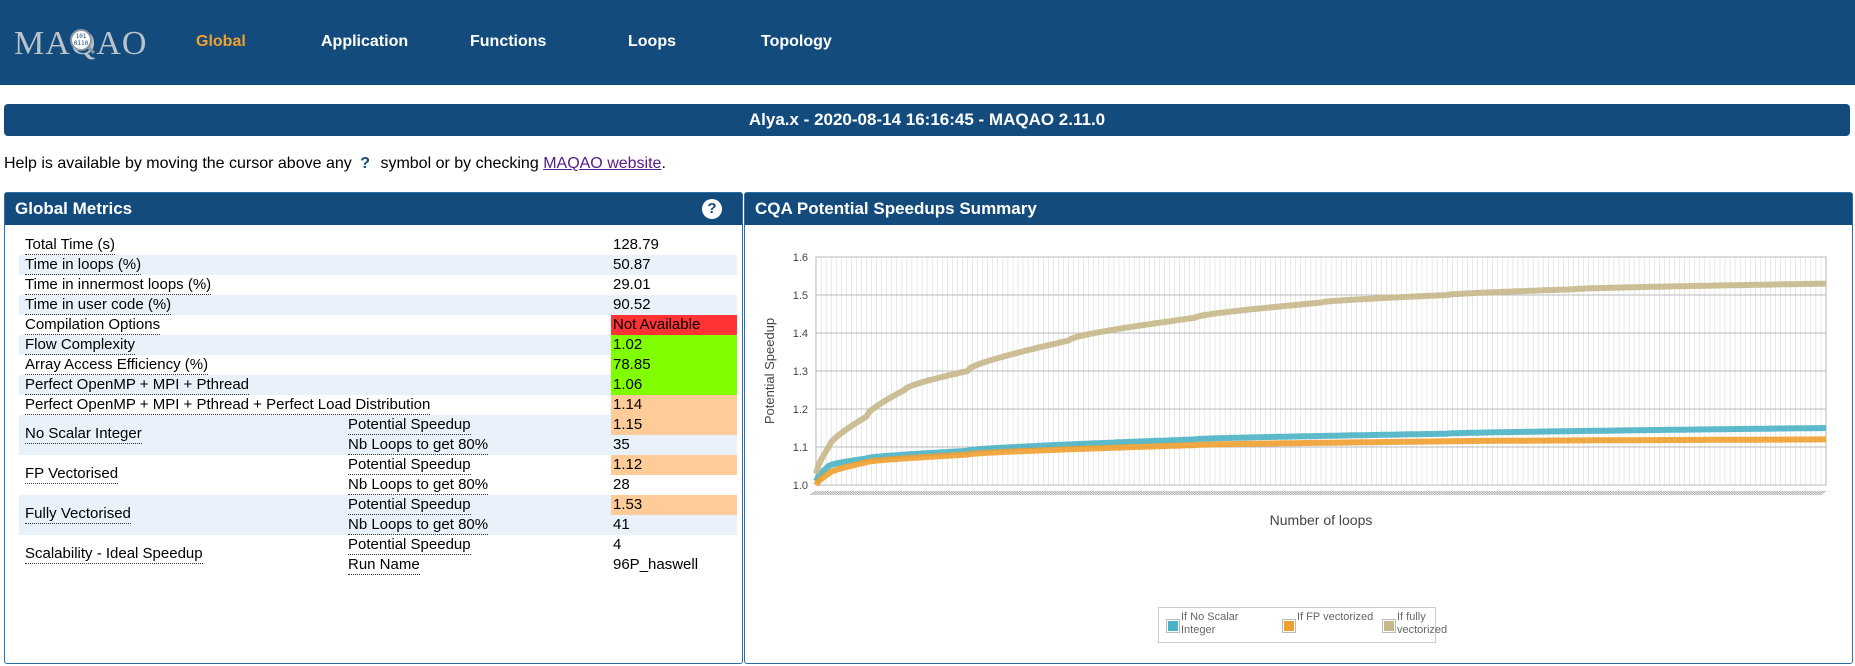 The width and height of the screenshot is (1855, 666). I want to click on nav-functions: Functions, so click(508, 42).